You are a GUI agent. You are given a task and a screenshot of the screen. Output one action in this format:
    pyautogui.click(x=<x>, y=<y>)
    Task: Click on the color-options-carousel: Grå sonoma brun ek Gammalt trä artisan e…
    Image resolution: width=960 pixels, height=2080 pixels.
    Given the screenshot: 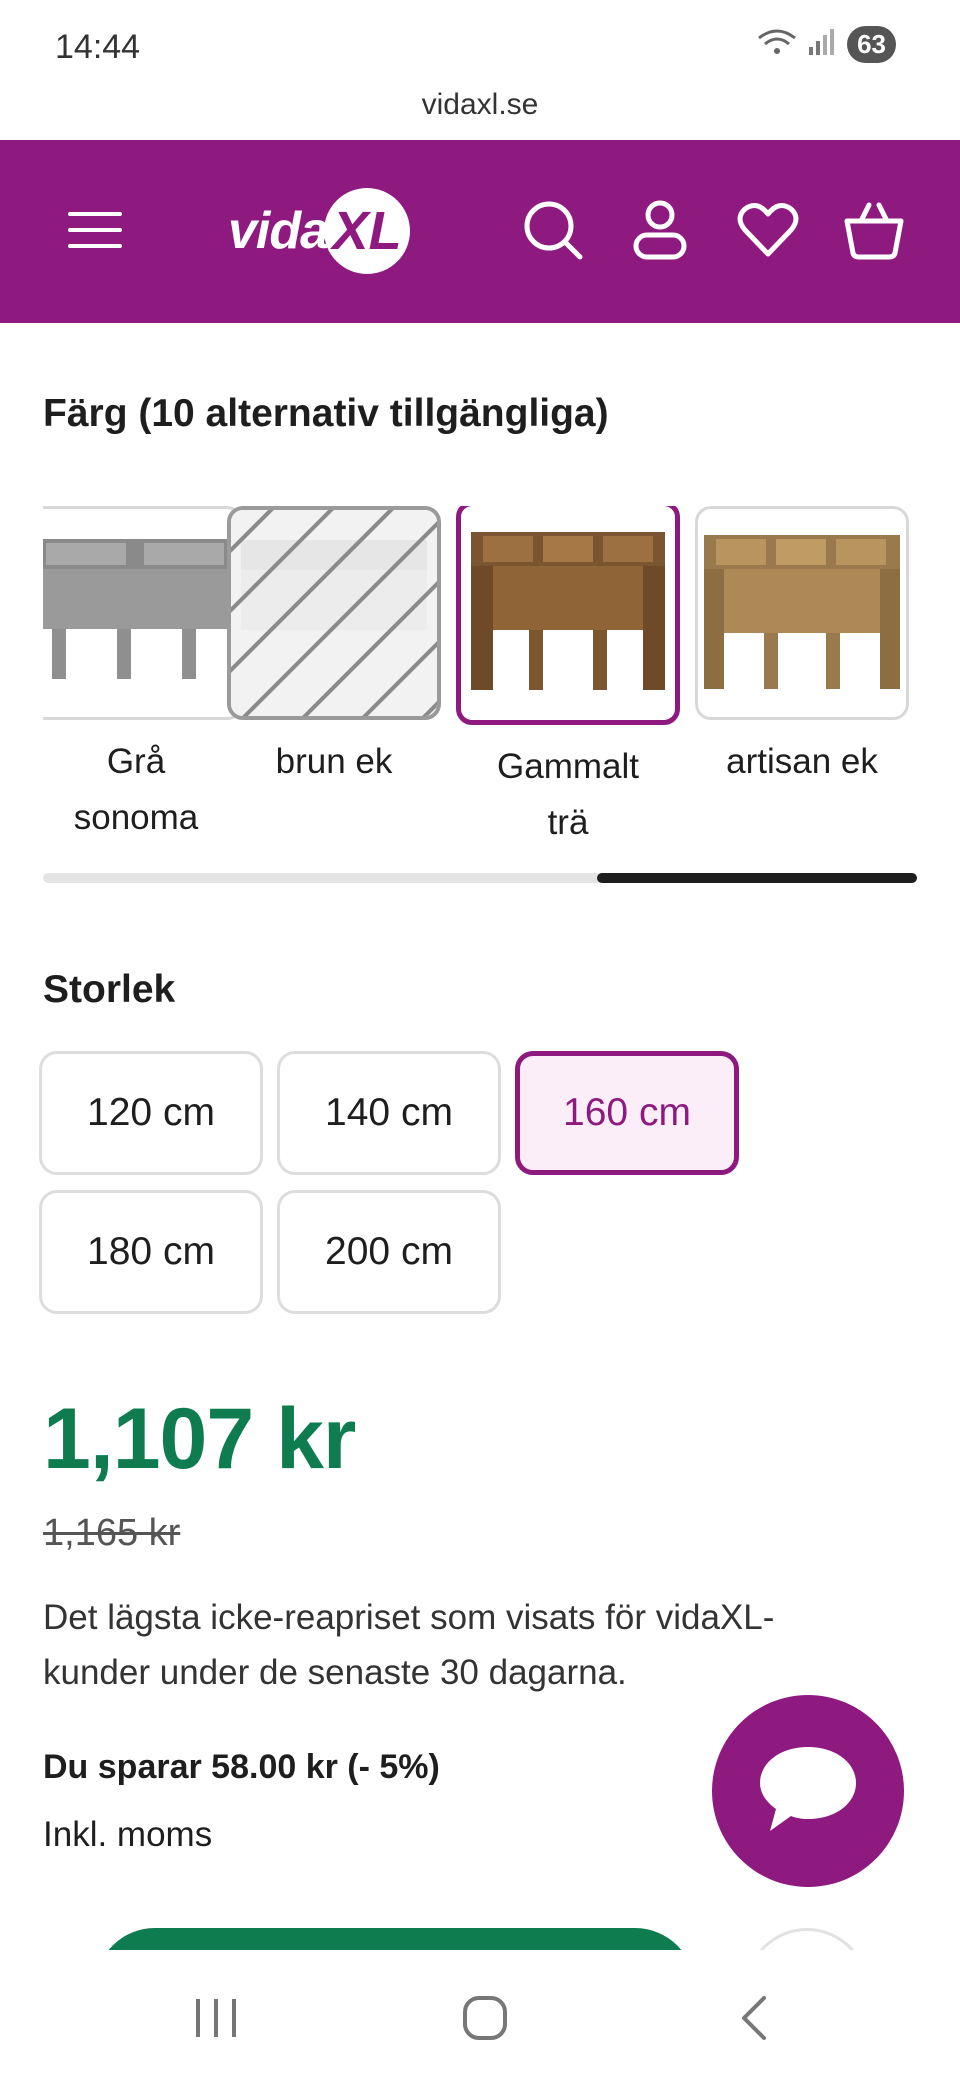 What is the action you would take?
    pyautogui.click(x=480, y=676)
    